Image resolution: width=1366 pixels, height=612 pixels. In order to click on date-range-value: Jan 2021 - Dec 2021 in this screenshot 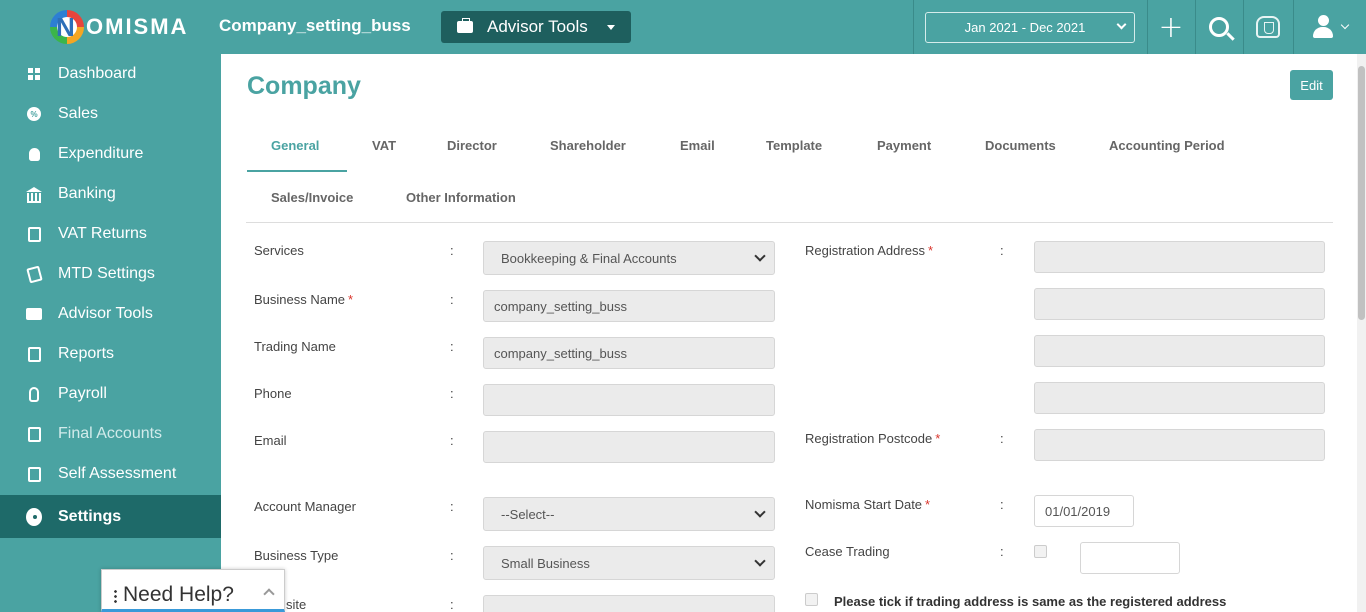, I will do `click(1025, 27)`.